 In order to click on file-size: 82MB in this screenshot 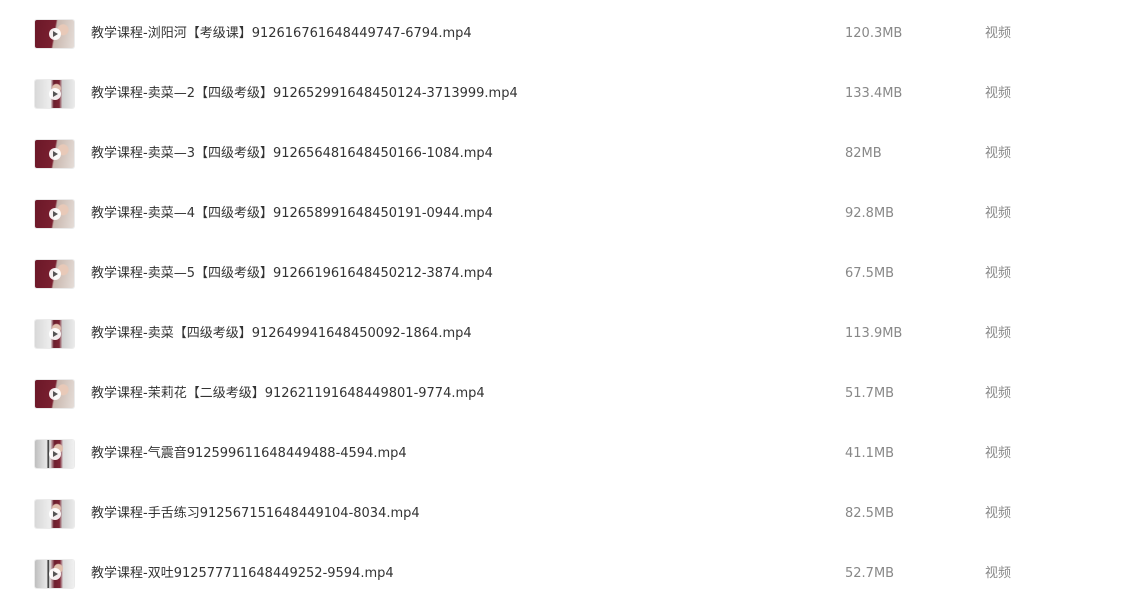, I will do `click(863, 153)`.